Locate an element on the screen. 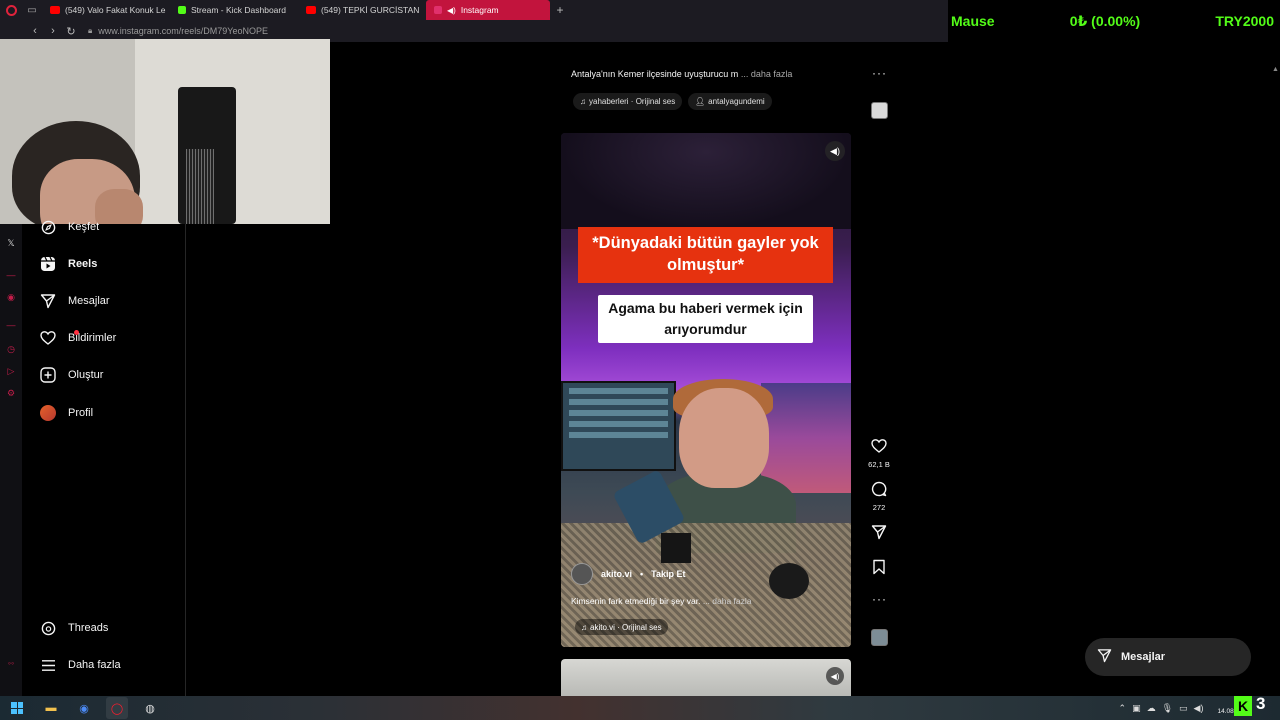 This screenshot has width=1280, height=720. sidebar-item-explore: Keşfet is located at coordinates (102, 227).